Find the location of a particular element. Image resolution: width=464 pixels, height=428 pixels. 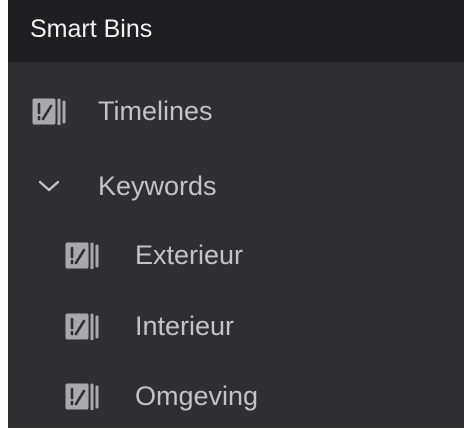

panel-title: Smart Bins is located at coordinates (91, 29).